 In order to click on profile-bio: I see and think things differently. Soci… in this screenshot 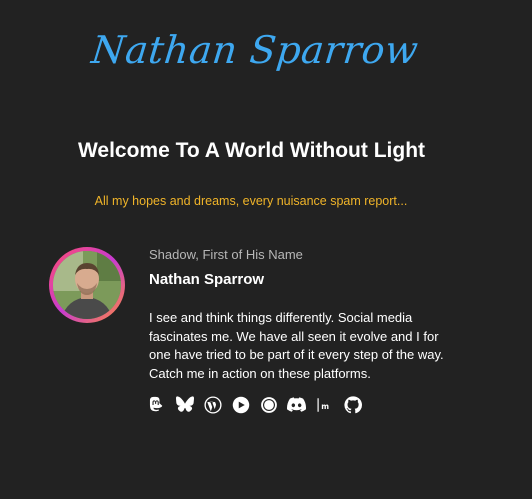, I will do `click(296, 345)`.